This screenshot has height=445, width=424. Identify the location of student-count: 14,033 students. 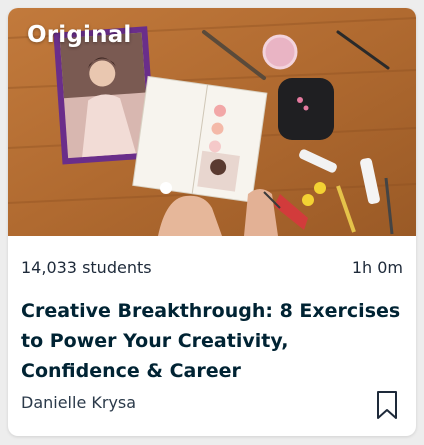
(86, 267).